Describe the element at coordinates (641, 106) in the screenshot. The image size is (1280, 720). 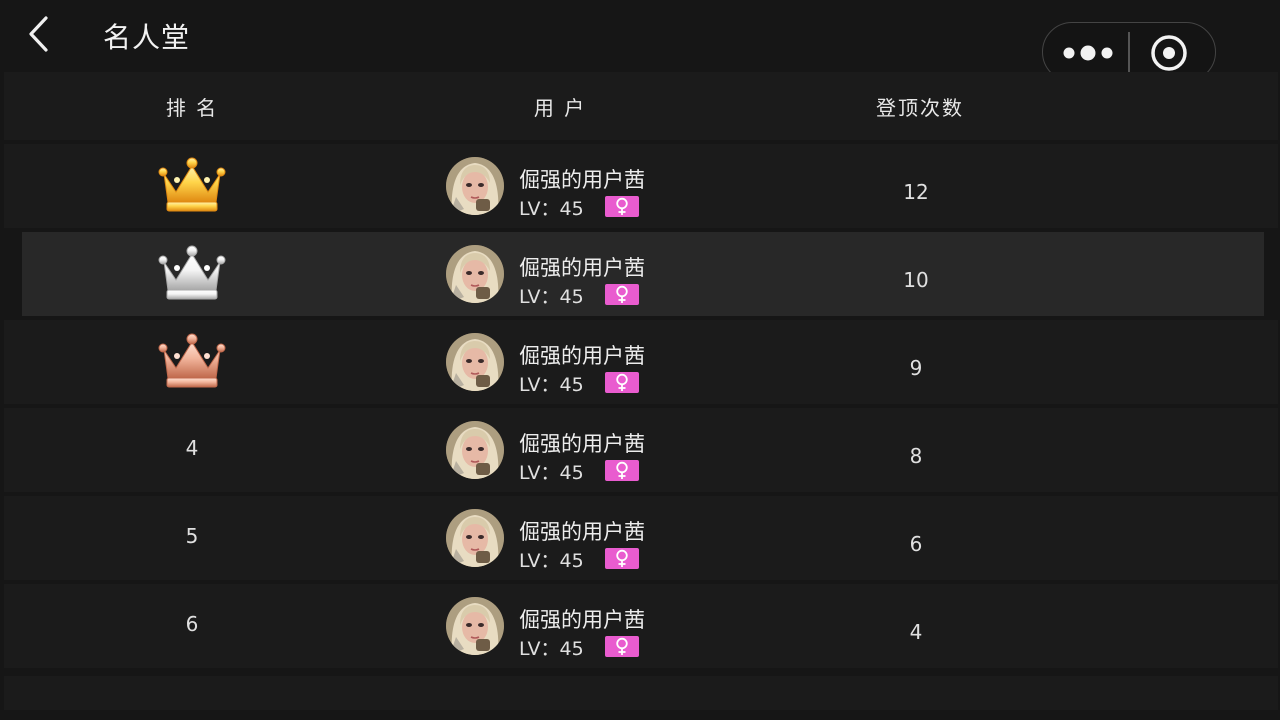
I see `table-header: 排 名 用 户 登顶次数` at that location.